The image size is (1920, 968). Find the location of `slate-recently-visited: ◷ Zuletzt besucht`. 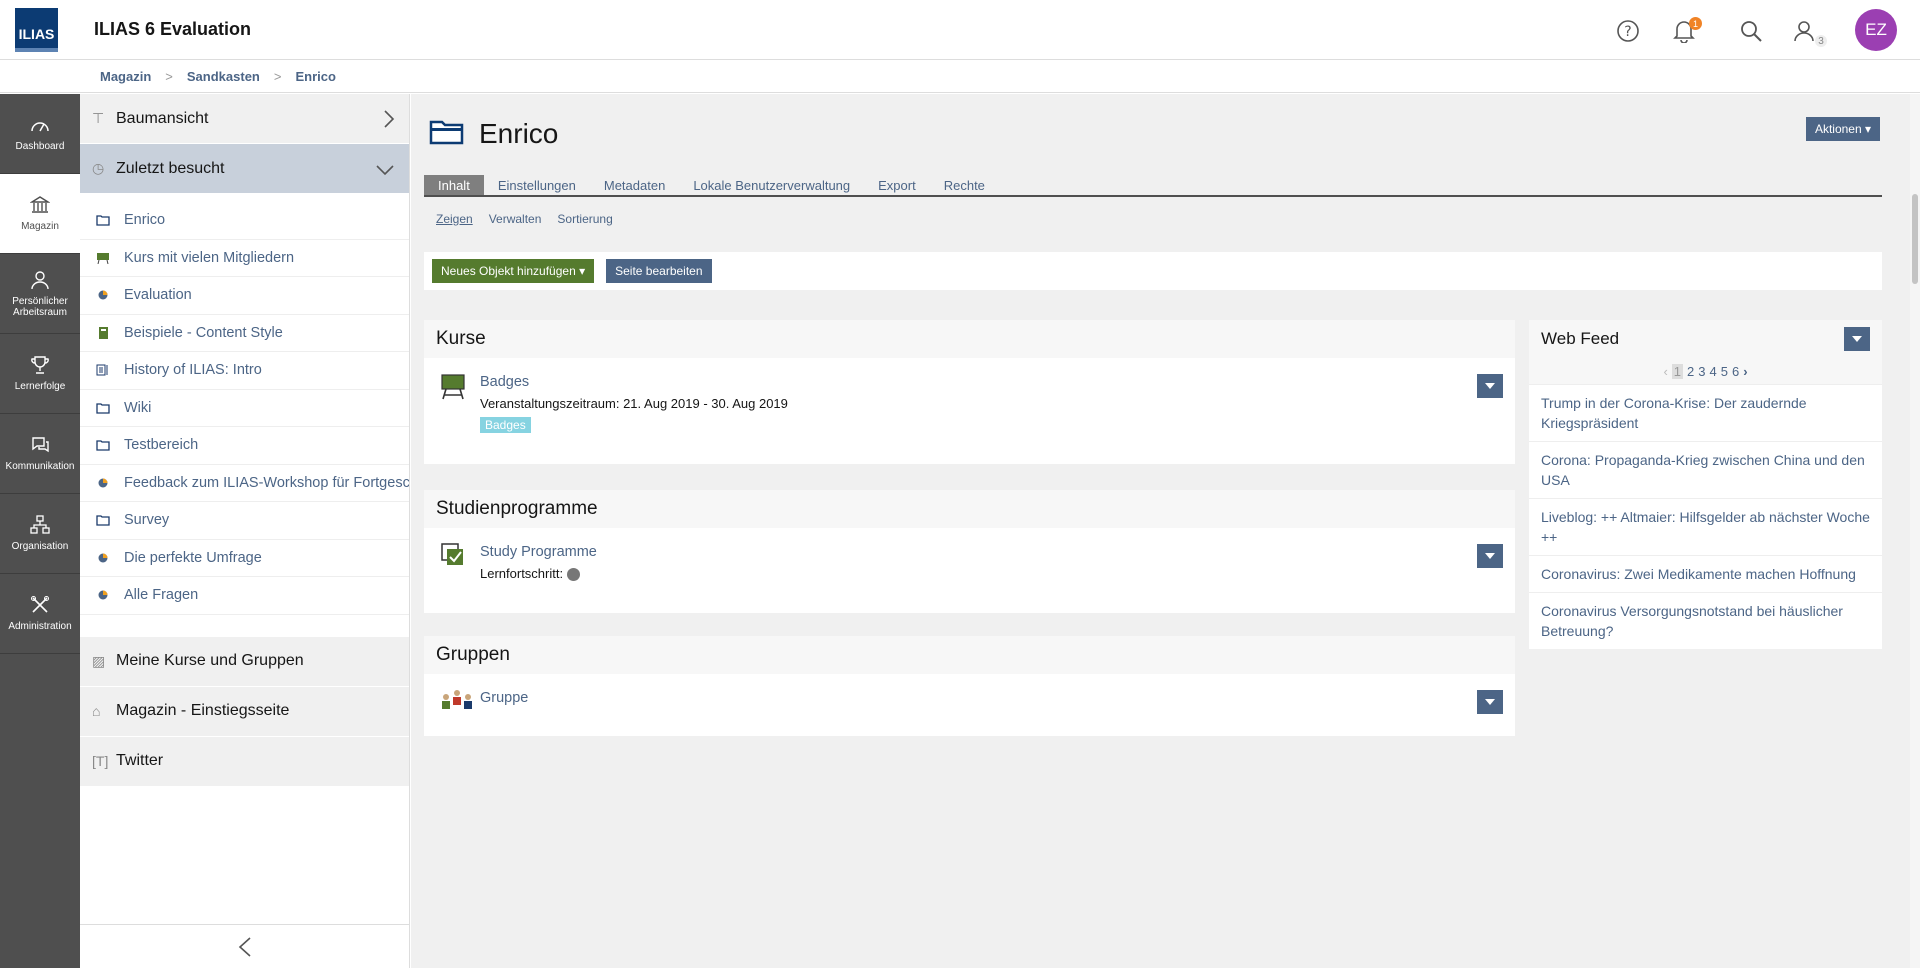

slate-recently-visited: ◷ Zuletzt besucht is located at coordinates (244, 169).